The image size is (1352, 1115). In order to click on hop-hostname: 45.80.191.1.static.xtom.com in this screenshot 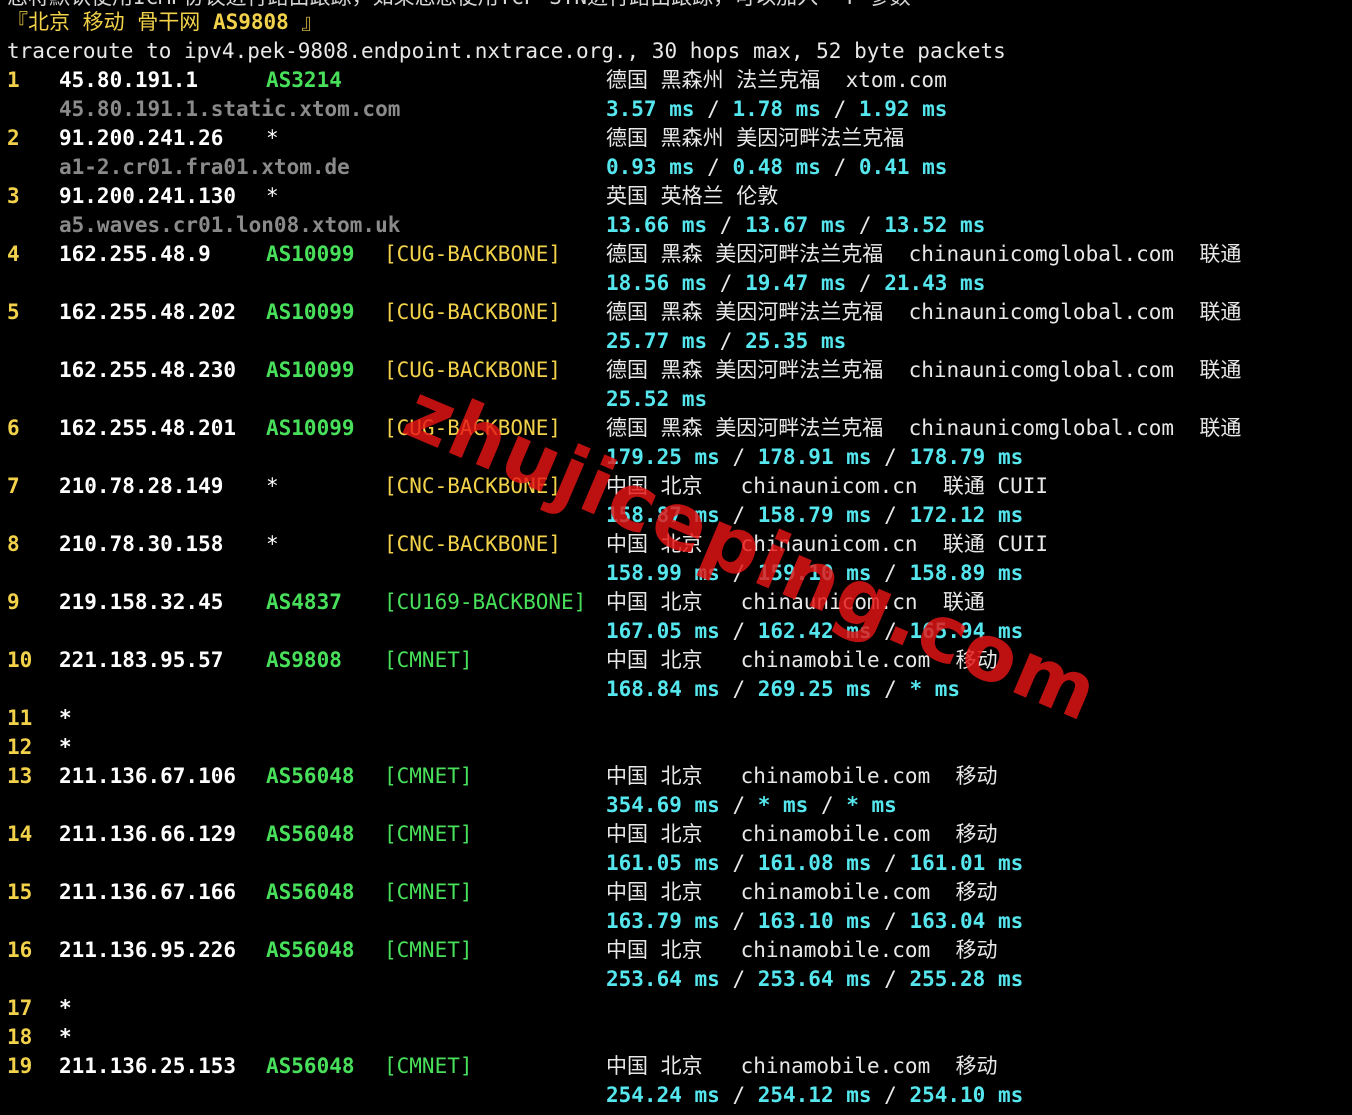, I will do `click(230, 109)`.